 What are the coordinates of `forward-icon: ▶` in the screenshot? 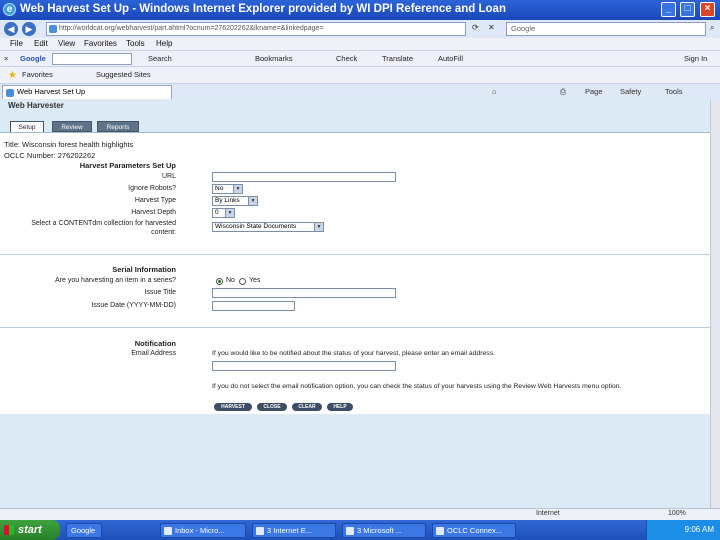 It's located at (29, 29).